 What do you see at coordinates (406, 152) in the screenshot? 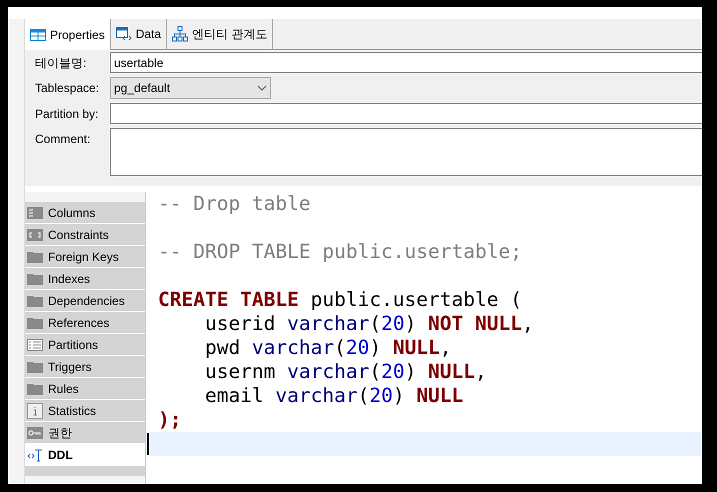
I see `comment-field` at bounding box center [406, 152].